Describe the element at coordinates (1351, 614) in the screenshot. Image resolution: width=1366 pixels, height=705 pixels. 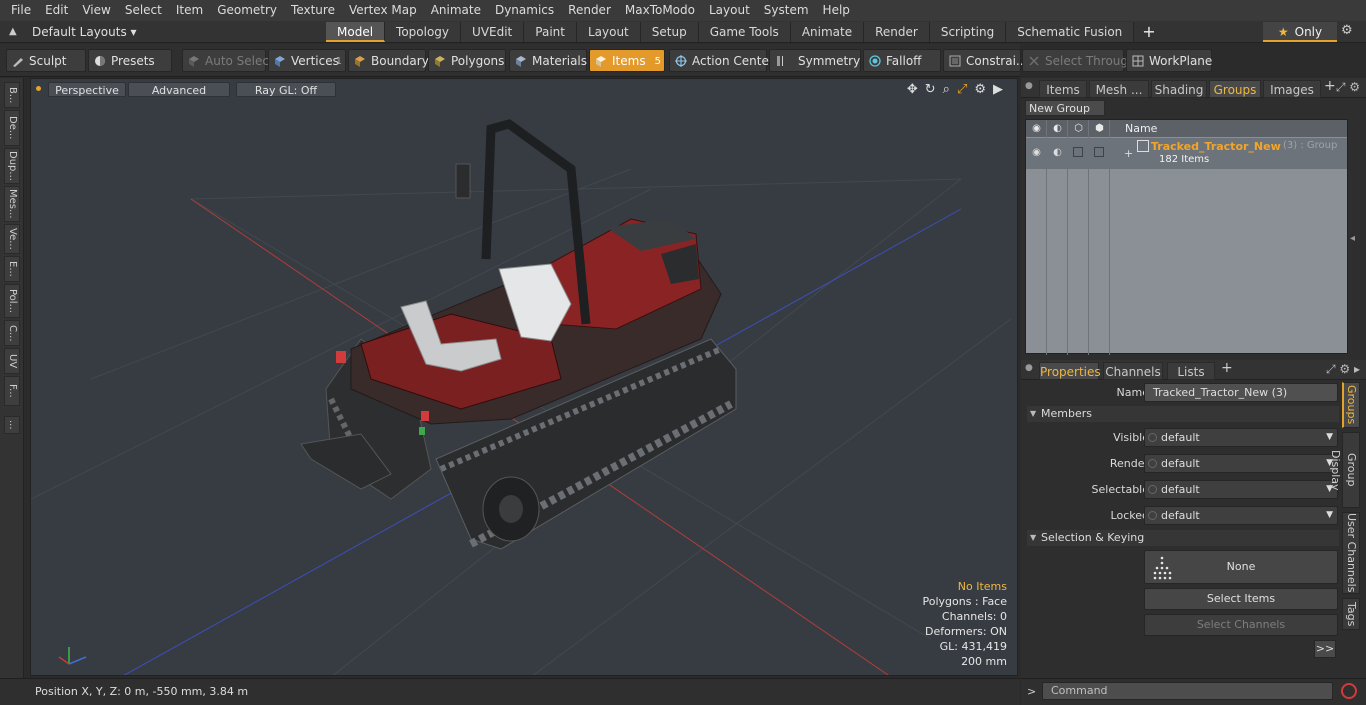
I see `vtab-tags: Tags` at that location.